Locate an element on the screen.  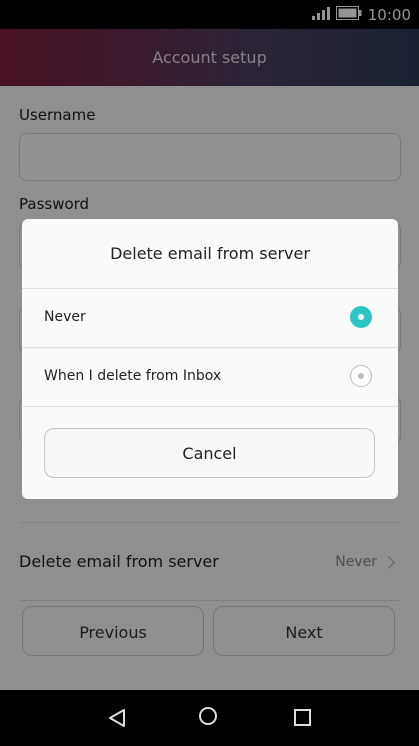
option-label: When I delete from Inbox is located at coordinates (133, 376).